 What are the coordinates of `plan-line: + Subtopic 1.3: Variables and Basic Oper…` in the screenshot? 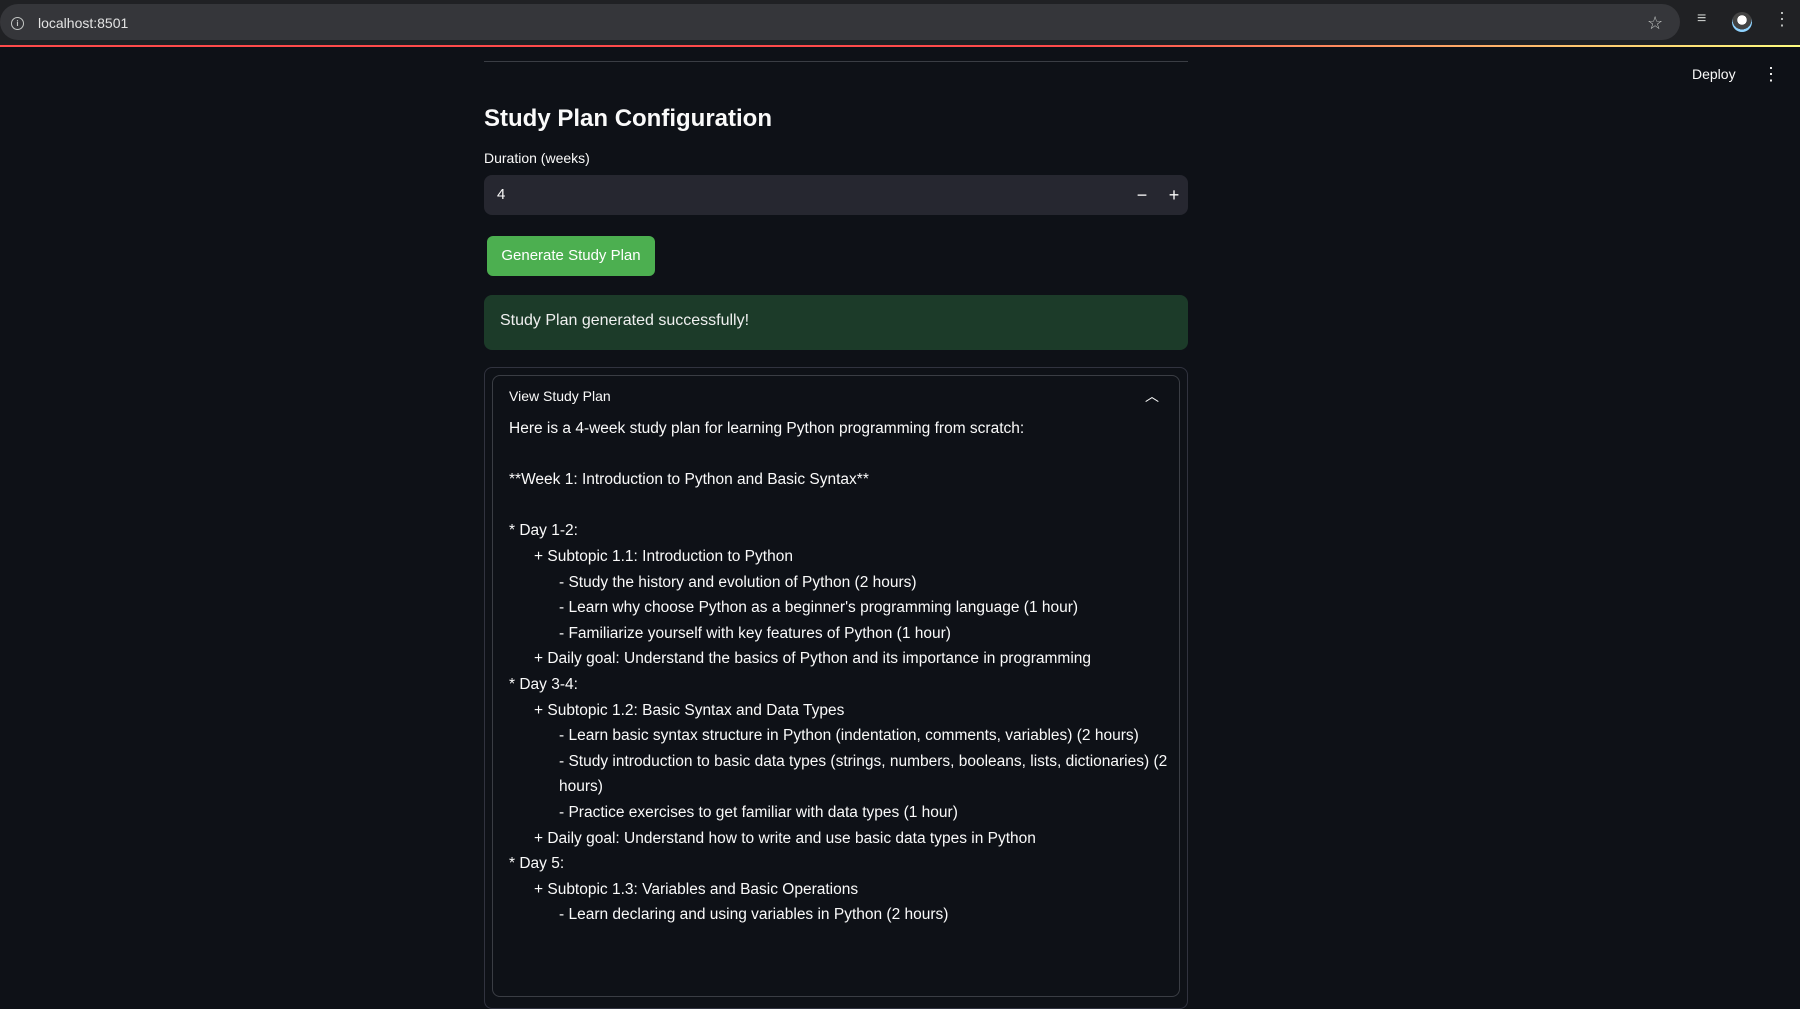 It's located at (696, 889).